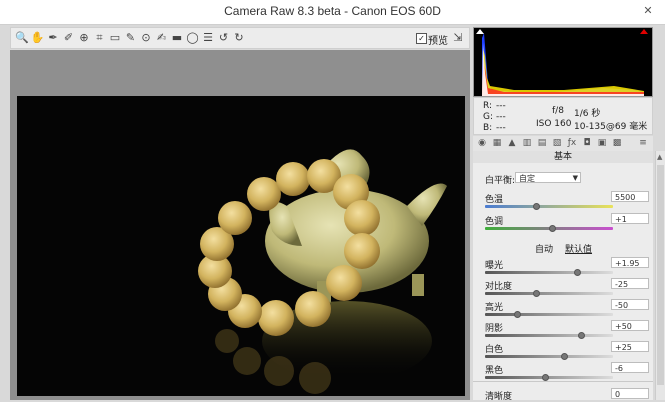  What do you see at coordinates (659, 157) in the screenshot?
I see `scroll-up-icon: ▲` at bounding box center [659, 157].